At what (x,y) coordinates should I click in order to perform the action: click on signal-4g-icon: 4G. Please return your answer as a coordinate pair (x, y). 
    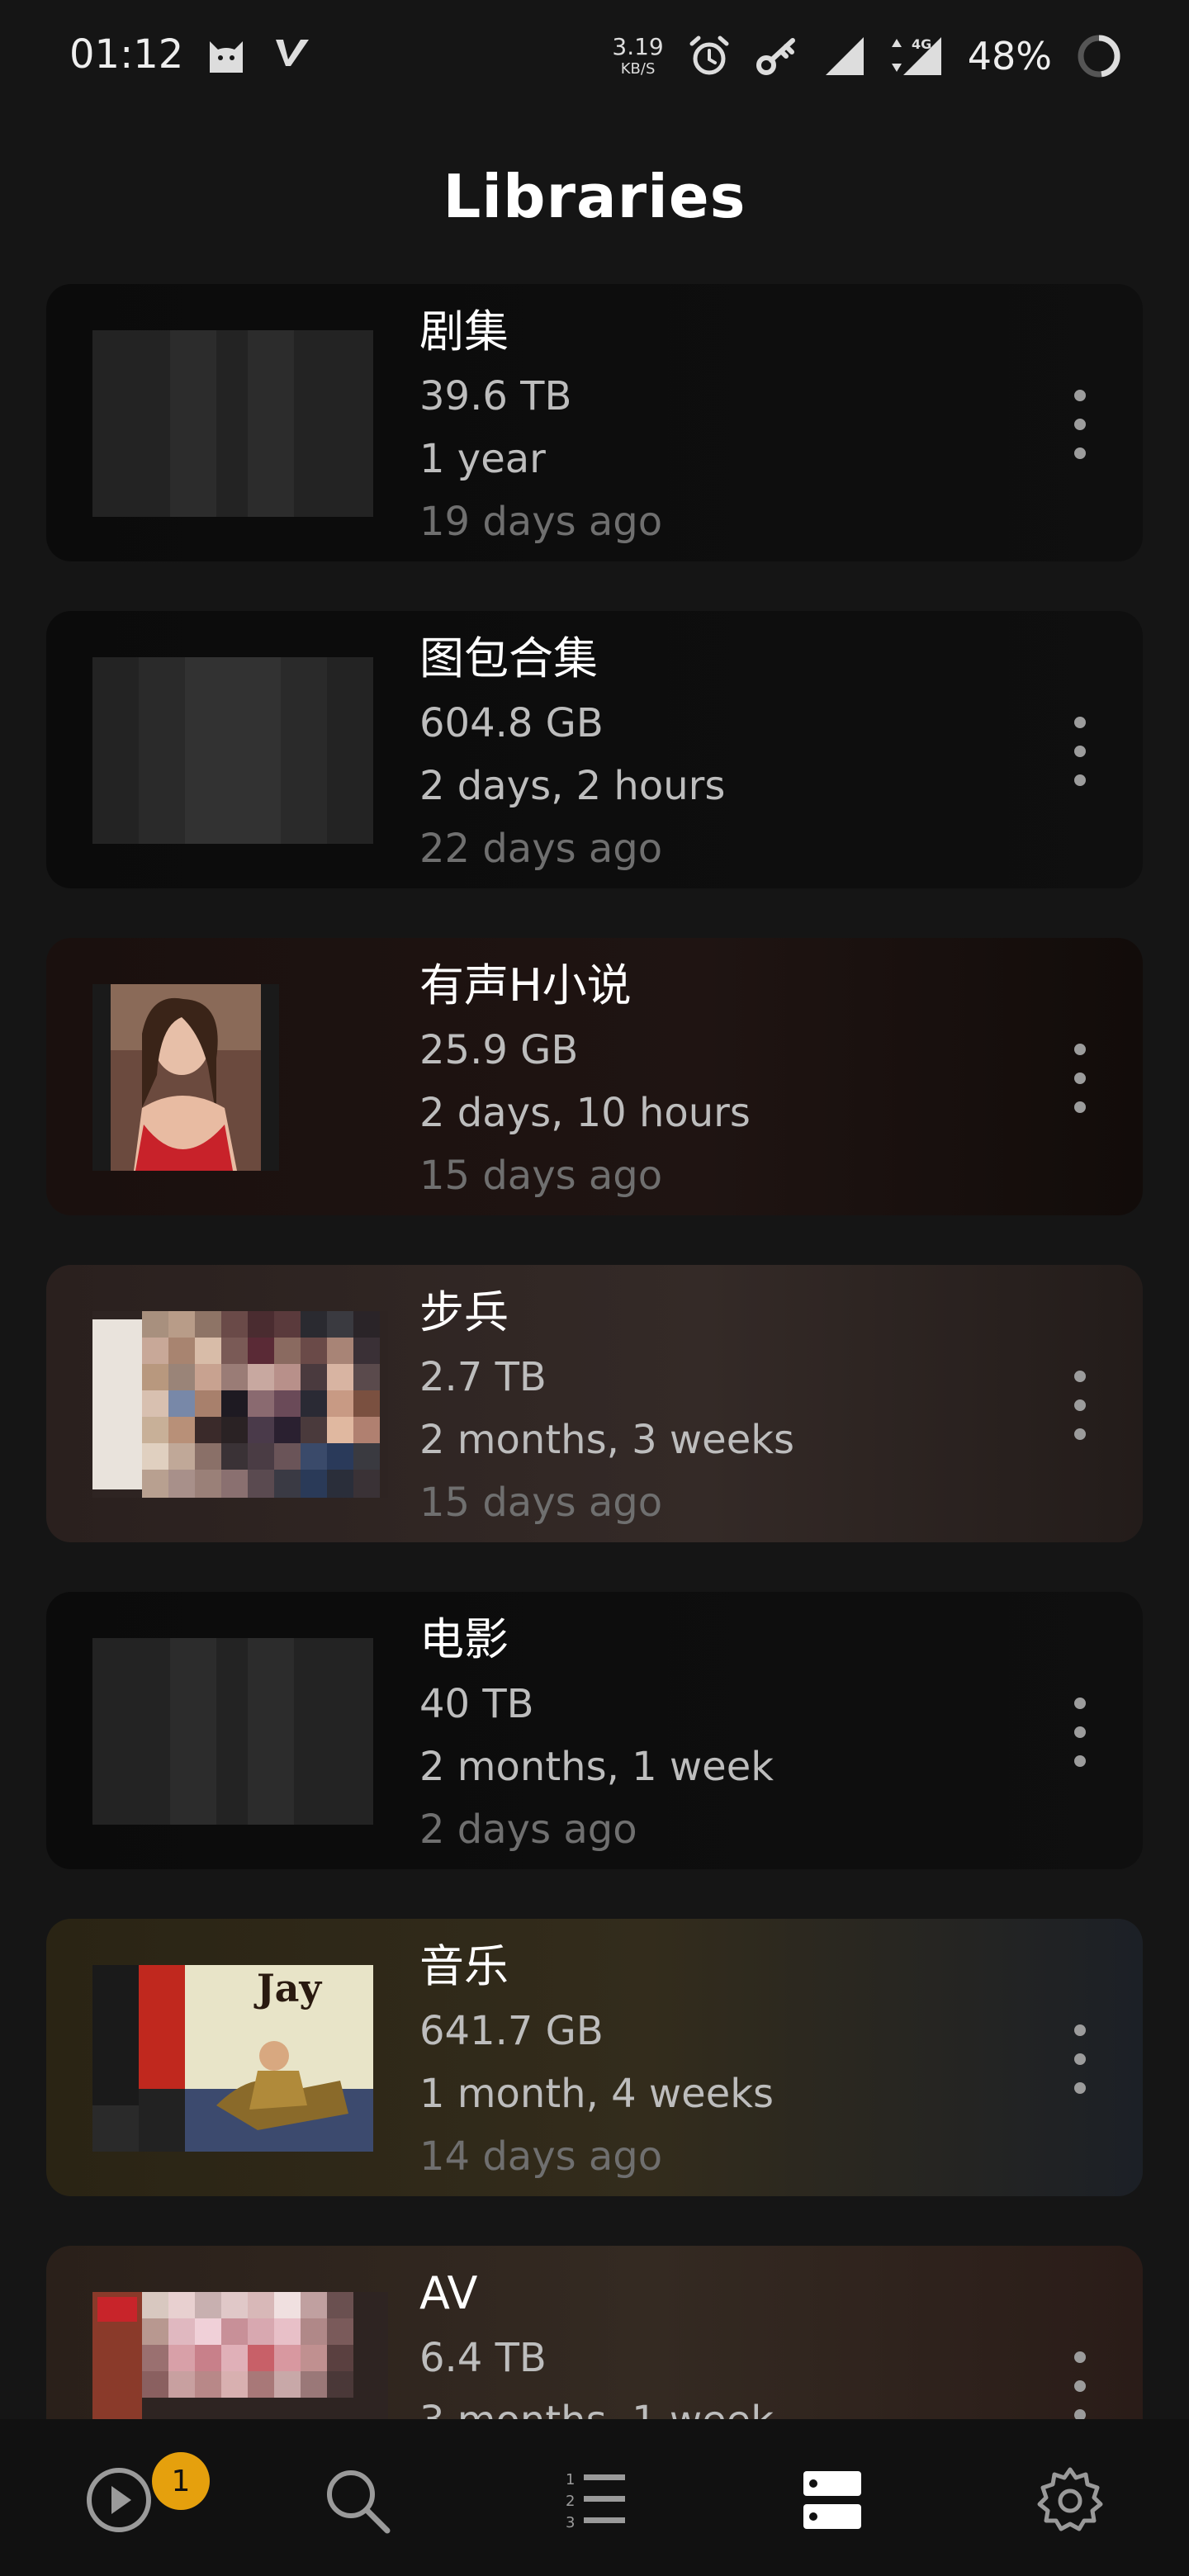
    Looking at the image, I should click on (916, 55).